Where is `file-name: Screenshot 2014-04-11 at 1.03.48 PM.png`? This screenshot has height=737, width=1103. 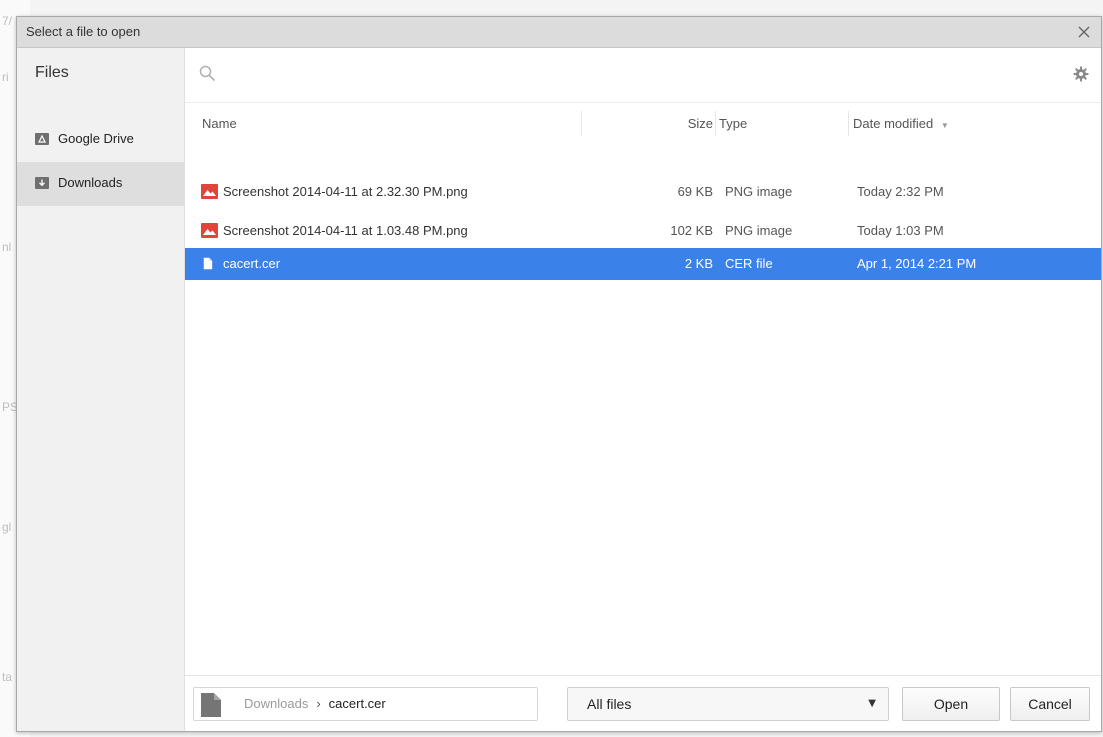 file-name: Screenshot 2014-04-11 at 1.03.48 PM.png is located at coordinates (345, 230).